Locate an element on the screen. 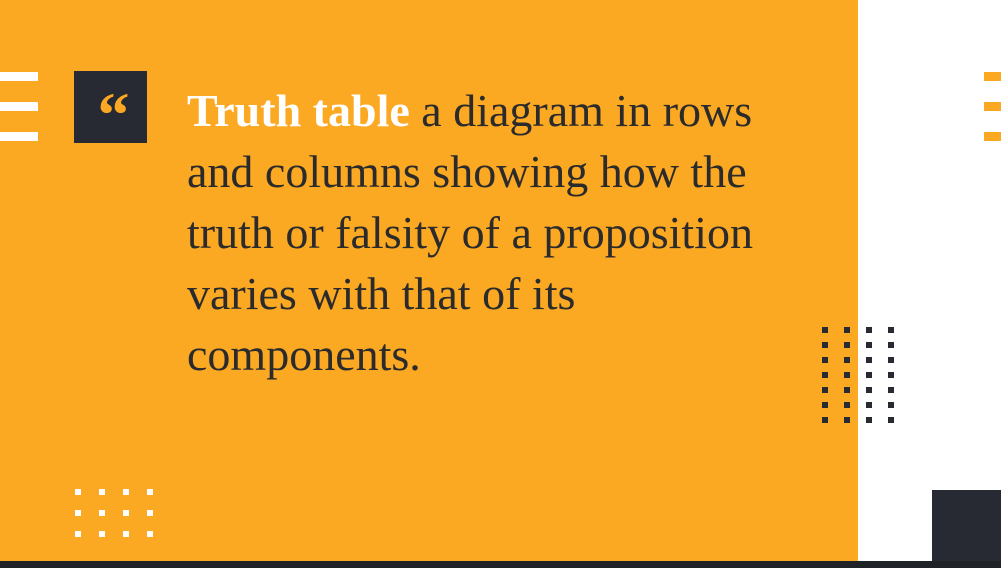 The image size is (1001, 568). quote-mark: “ is located at coordinates (113, 114).